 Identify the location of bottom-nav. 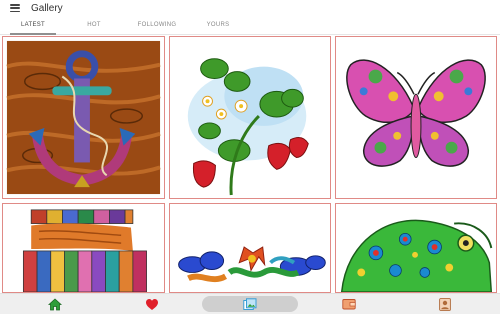
(250, 303).